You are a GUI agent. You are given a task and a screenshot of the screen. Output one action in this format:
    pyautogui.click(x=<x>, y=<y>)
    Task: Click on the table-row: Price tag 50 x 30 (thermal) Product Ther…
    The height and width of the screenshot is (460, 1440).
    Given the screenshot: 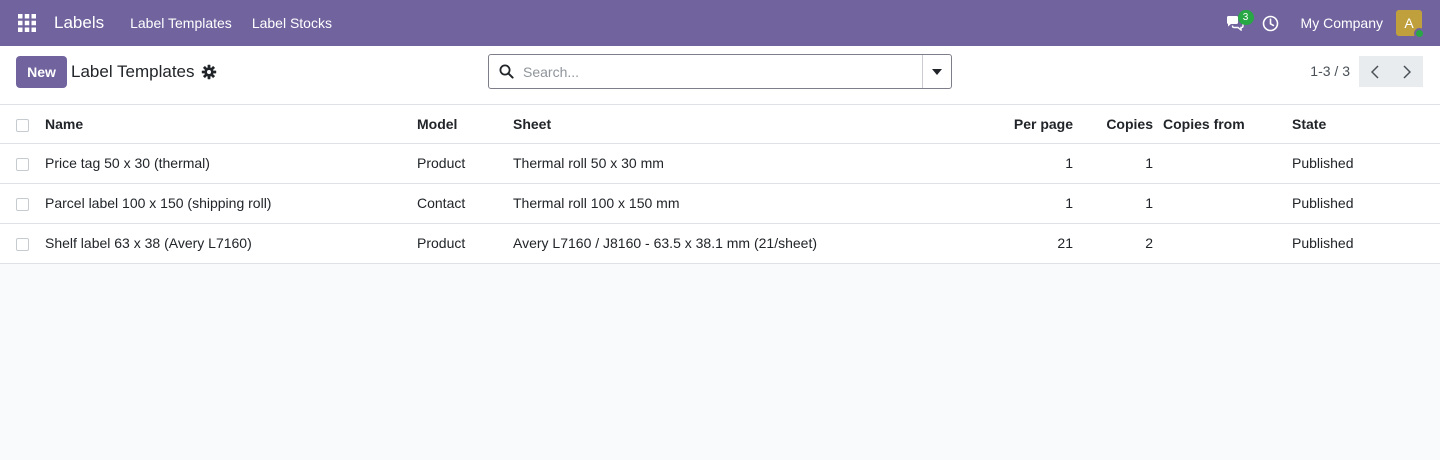 What is the action you would take?
    pyautogui.click(x=720, y=163)
    